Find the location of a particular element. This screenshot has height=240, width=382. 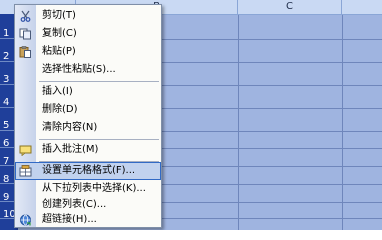

menu-item-label: 粘贴(P) is located at coordinates (59, 51).